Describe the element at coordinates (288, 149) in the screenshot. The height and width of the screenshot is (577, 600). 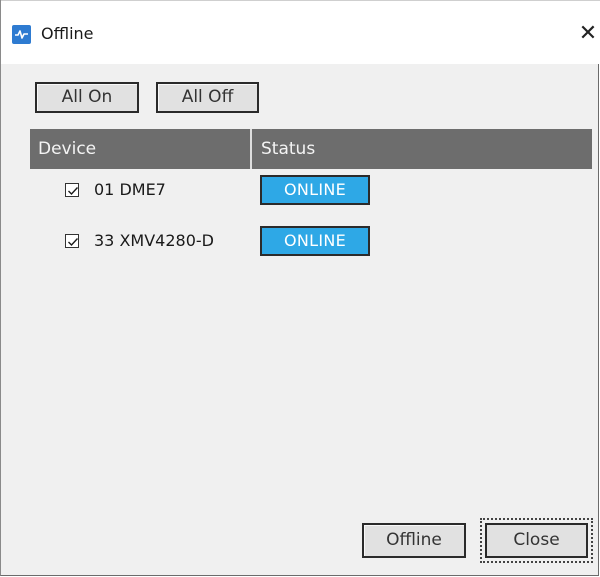
I see `column-header-status: Status` at that location.